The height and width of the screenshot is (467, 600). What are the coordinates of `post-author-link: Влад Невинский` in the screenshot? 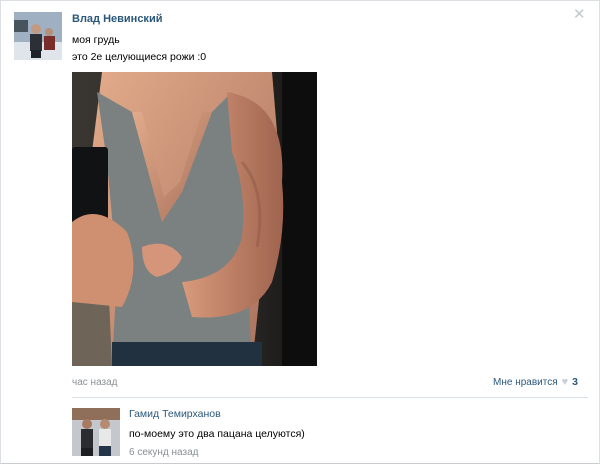 It's located at (117, 19).